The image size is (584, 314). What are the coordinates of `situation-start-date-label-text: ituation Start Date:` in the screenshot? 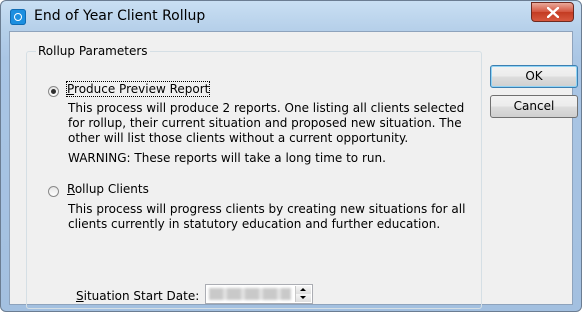 It's located at (141, 296).